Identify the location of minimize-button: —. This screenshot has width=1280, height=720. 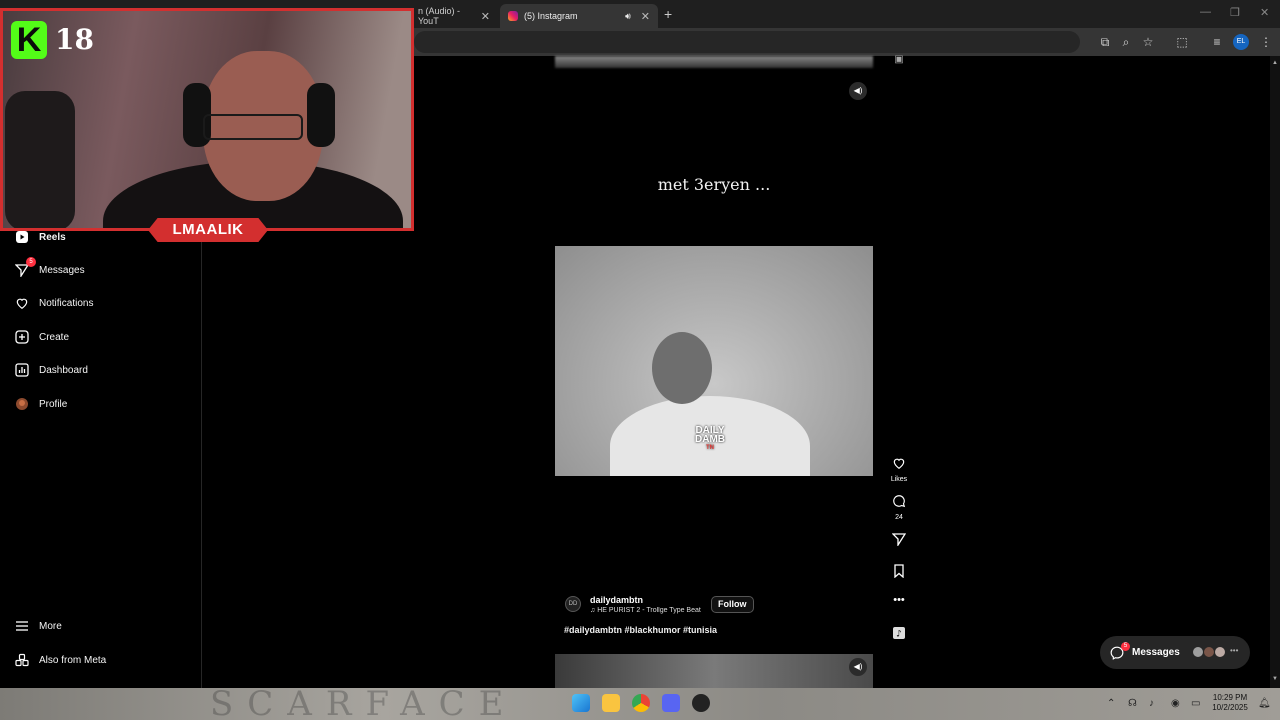
(1205, 12).